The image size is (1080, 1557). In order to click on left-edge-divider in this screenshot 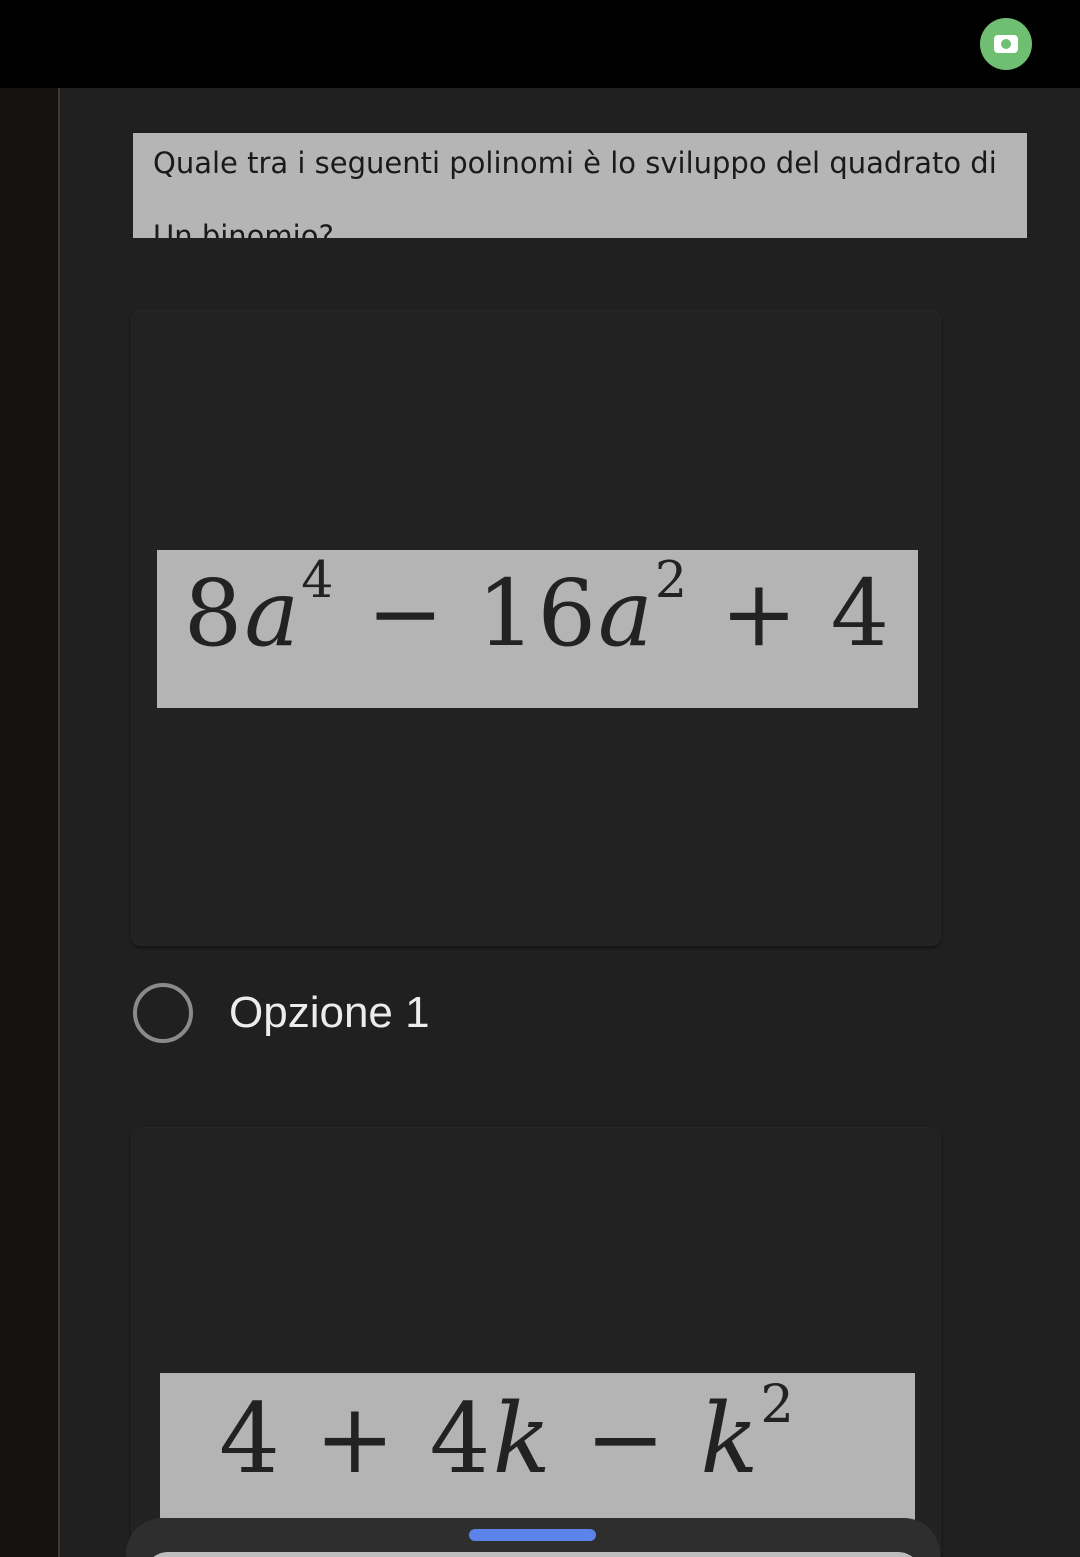, I will do `click(59, 822)`.